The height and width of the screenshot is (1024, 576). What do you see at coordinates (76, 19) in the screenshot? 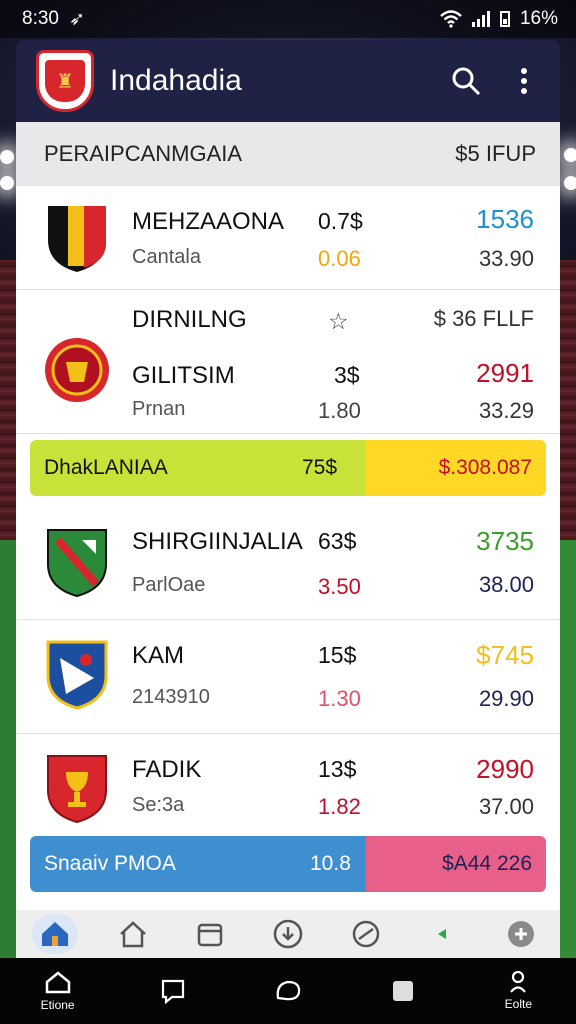
I see `navigation-arrow-icon: ➶` at bounding box center [76, 19].